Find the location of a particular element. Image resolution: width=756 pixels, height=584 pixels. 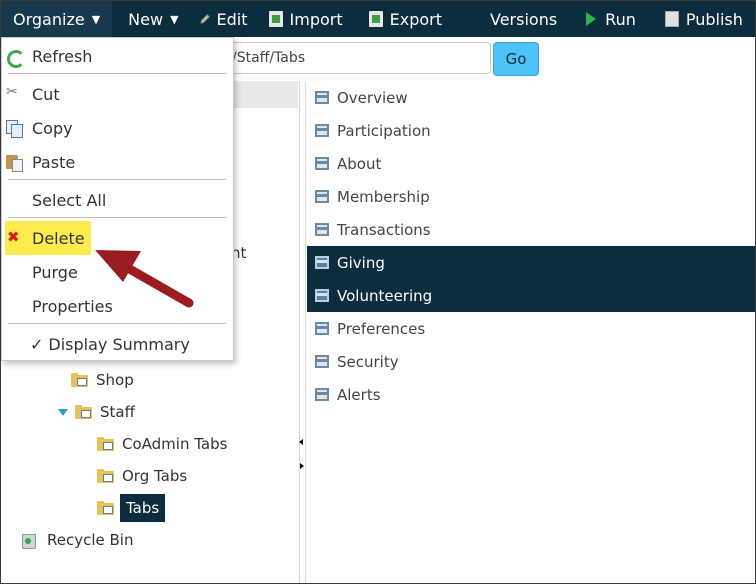

menu-item-purge: Purge is located at coordinates (117, 272).